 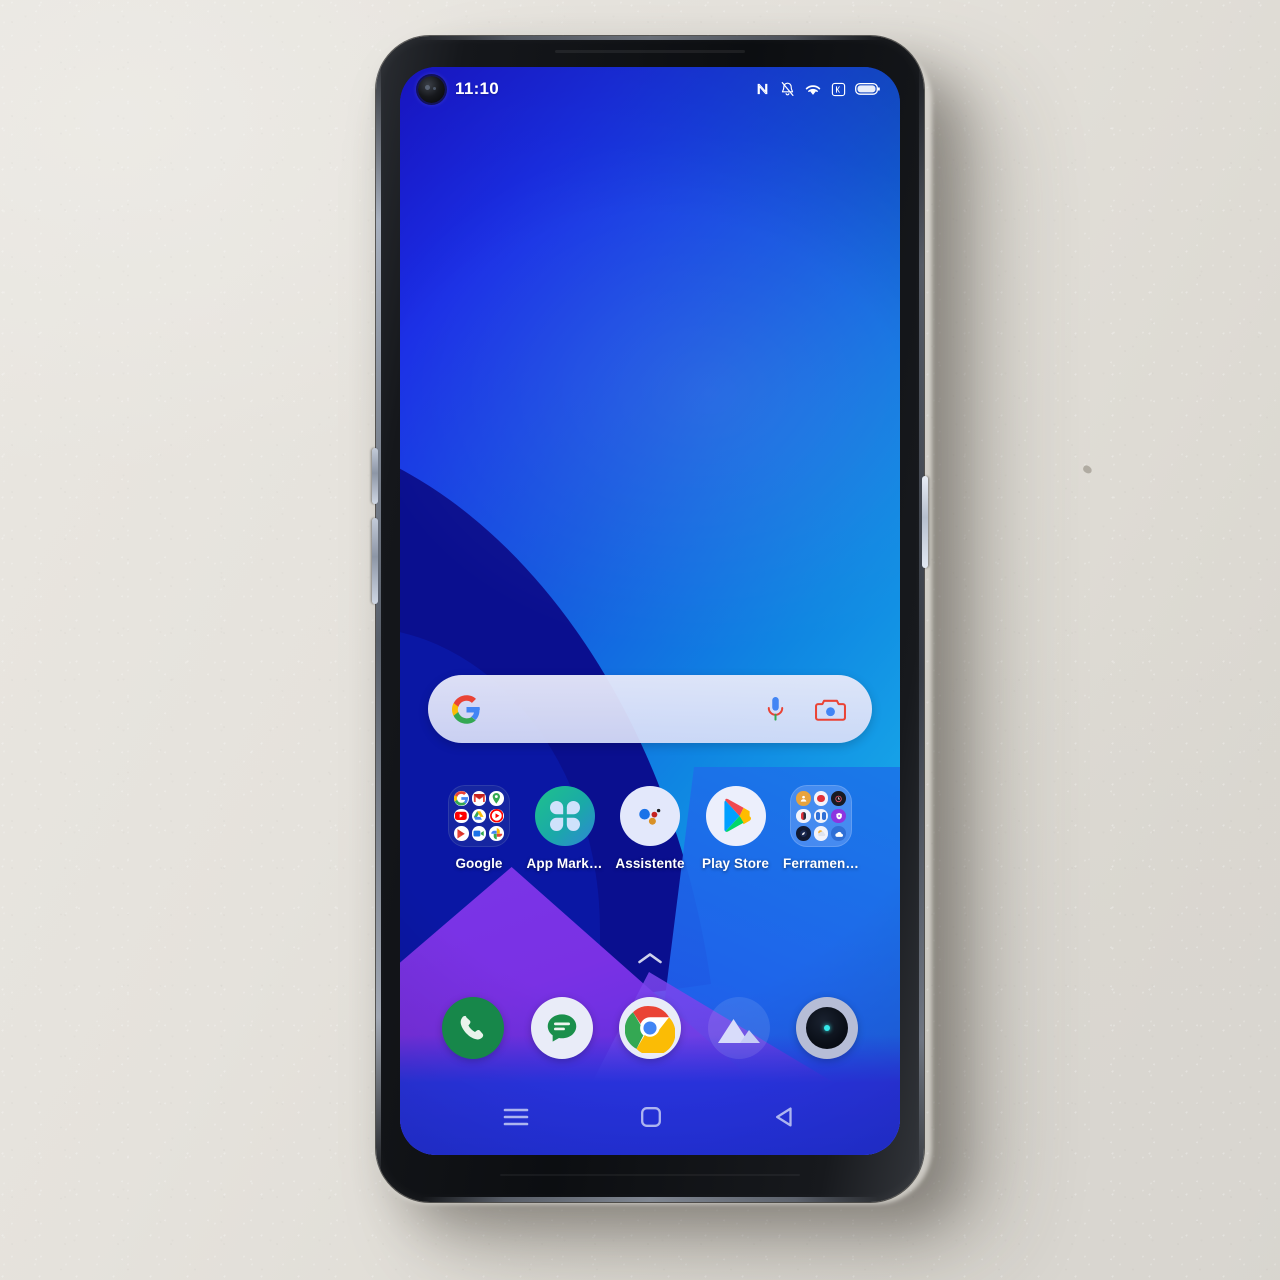 I want to click on frame-top-edge, so click(x=650, y=38).